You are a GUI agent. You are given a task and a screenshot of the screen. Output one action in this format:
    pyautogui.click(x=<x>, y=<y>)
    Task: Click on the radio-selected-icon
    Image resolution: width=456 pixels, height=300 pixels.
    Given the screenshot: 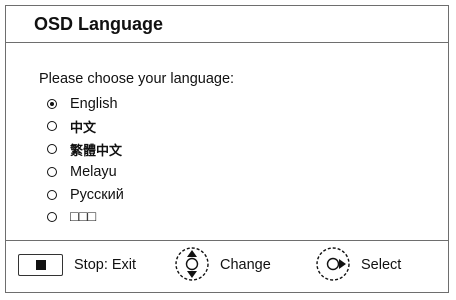 What is the action you would take?
    pyautogui.click(x=52, y=104)
    